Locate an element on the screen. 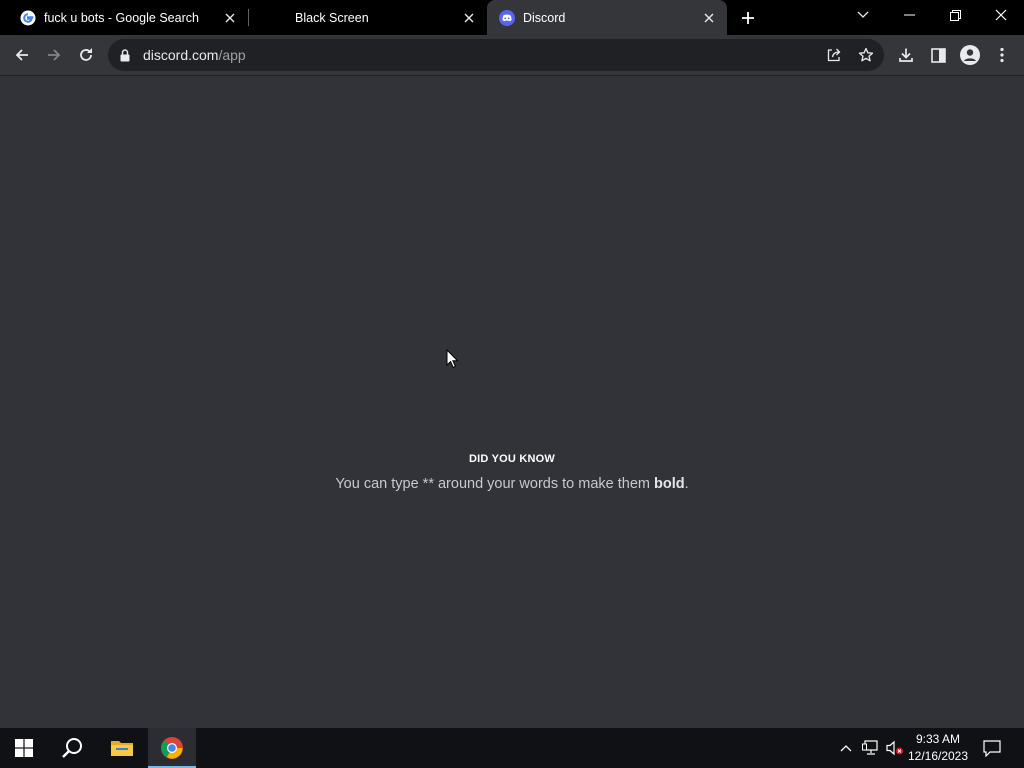 The width and height of the screenshot is (1024, 768). reload-button is located at coordinates (86, 55).